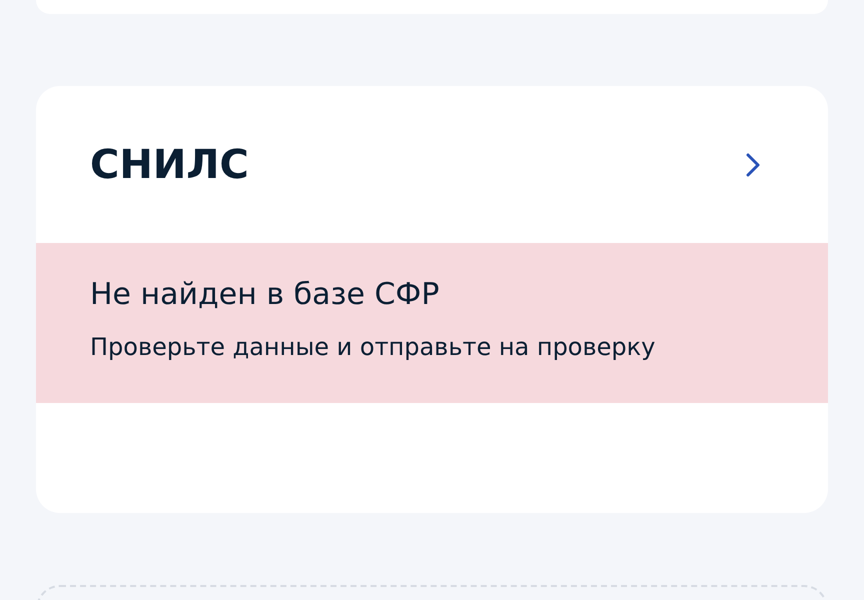 The width and height of the screenshot is (864, 600). What do you see at coordinates (373, 347) in the screenshot?
I see `status-message: Проверьте данные и отправьте на проверку` at bounding box center [373, 347].